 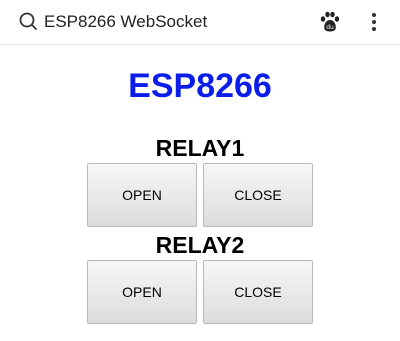 What do you see at coordinates (142, 195) in the screenshot?
I see `relay1-open-button: OPEN` at bounding box center [142, 195].